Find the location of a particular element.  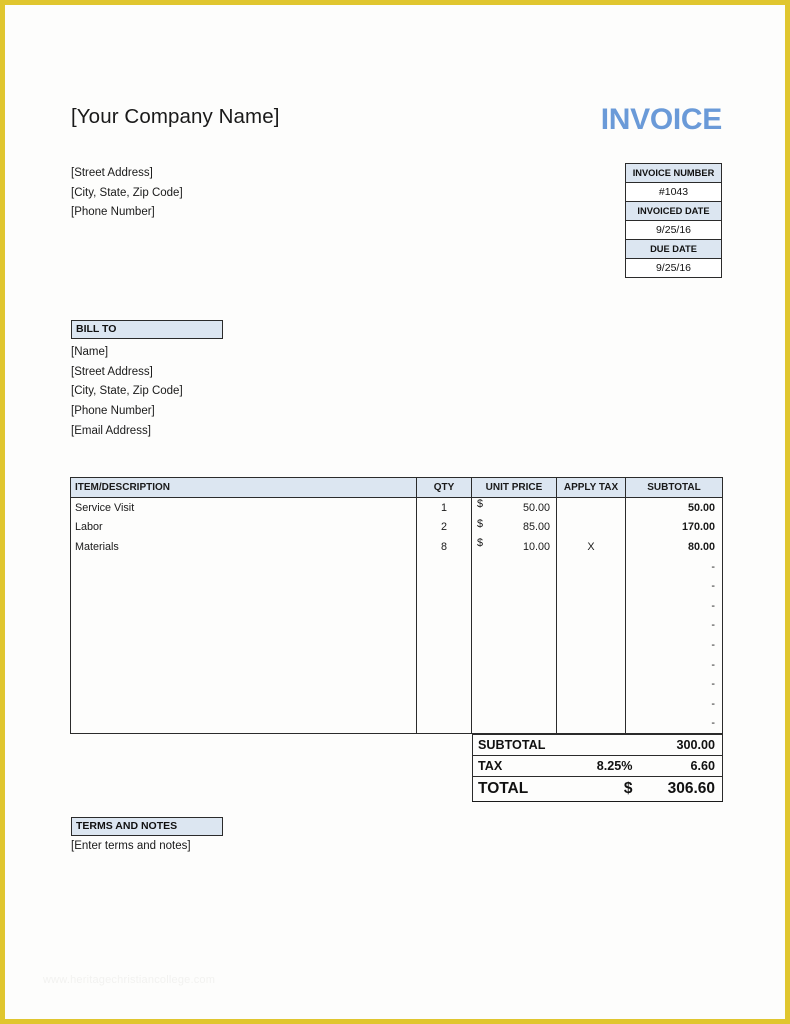

cell-unit-price: $50.00 is located at coordinates (514, 507).